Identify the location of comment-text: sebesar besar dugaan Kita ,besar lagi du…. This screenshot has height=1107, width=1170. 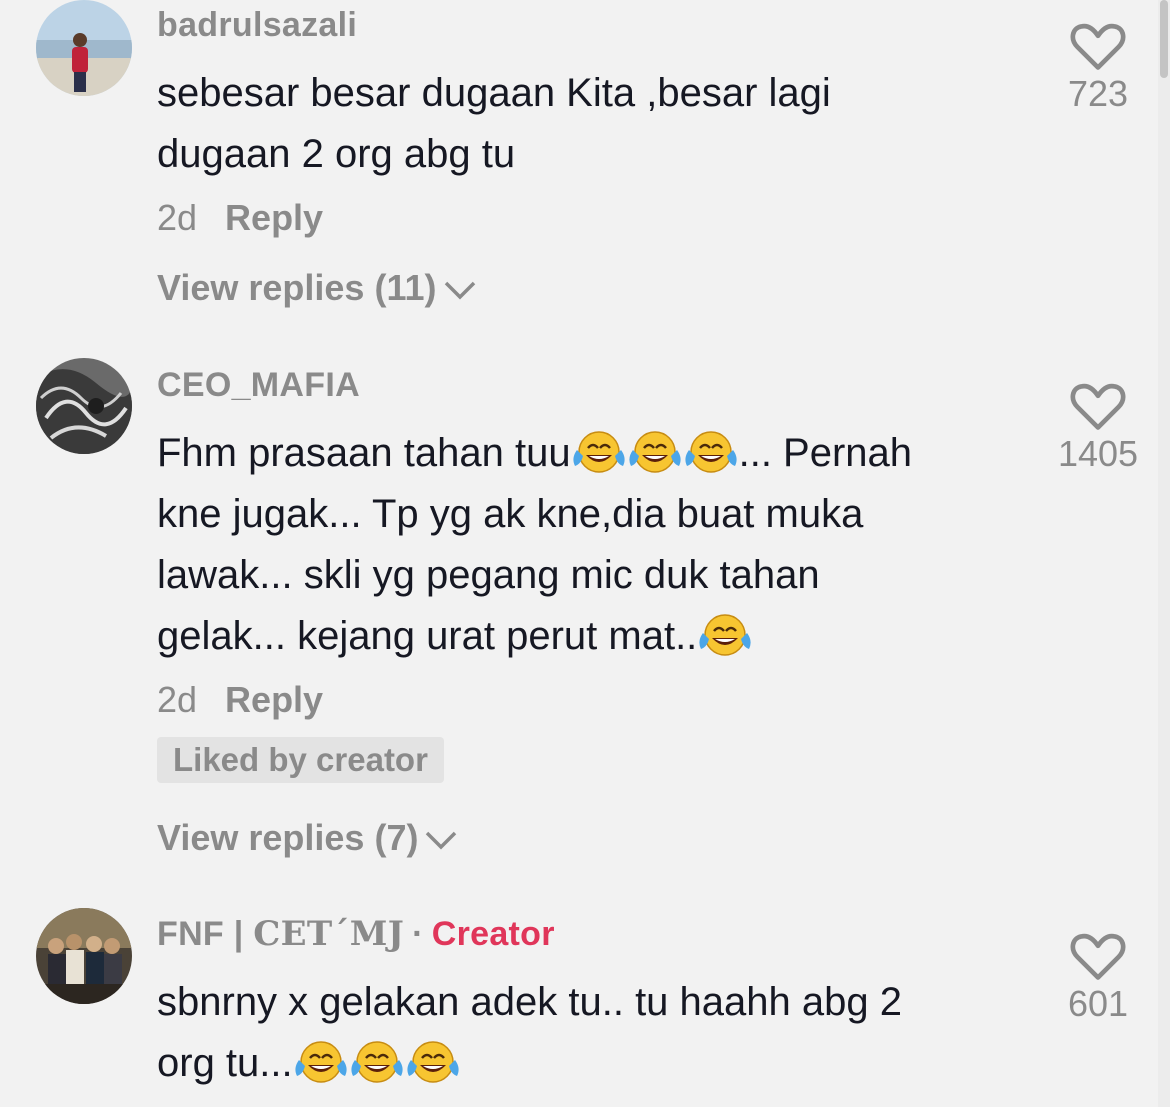
(494, 123).